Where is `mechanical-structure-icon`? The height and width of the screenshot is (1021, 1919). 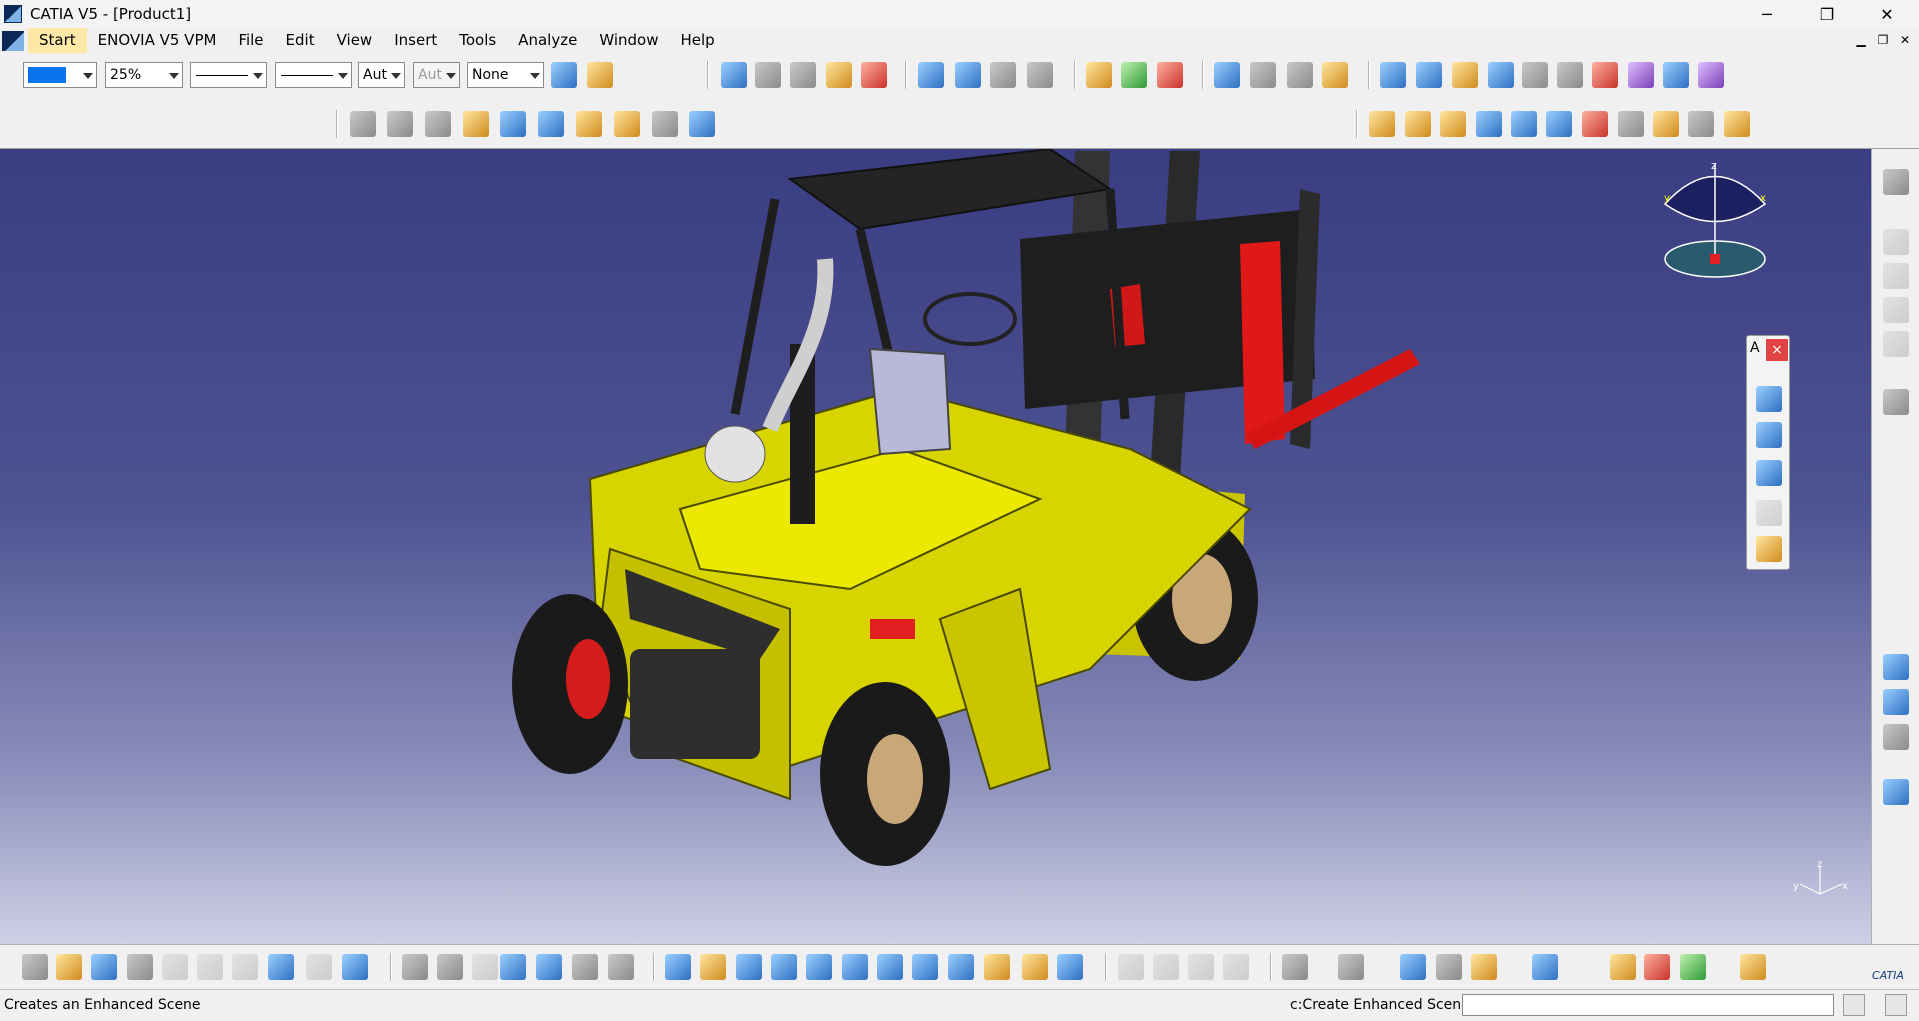 mechanical-structure-icon is located at coordinates (665, 124).